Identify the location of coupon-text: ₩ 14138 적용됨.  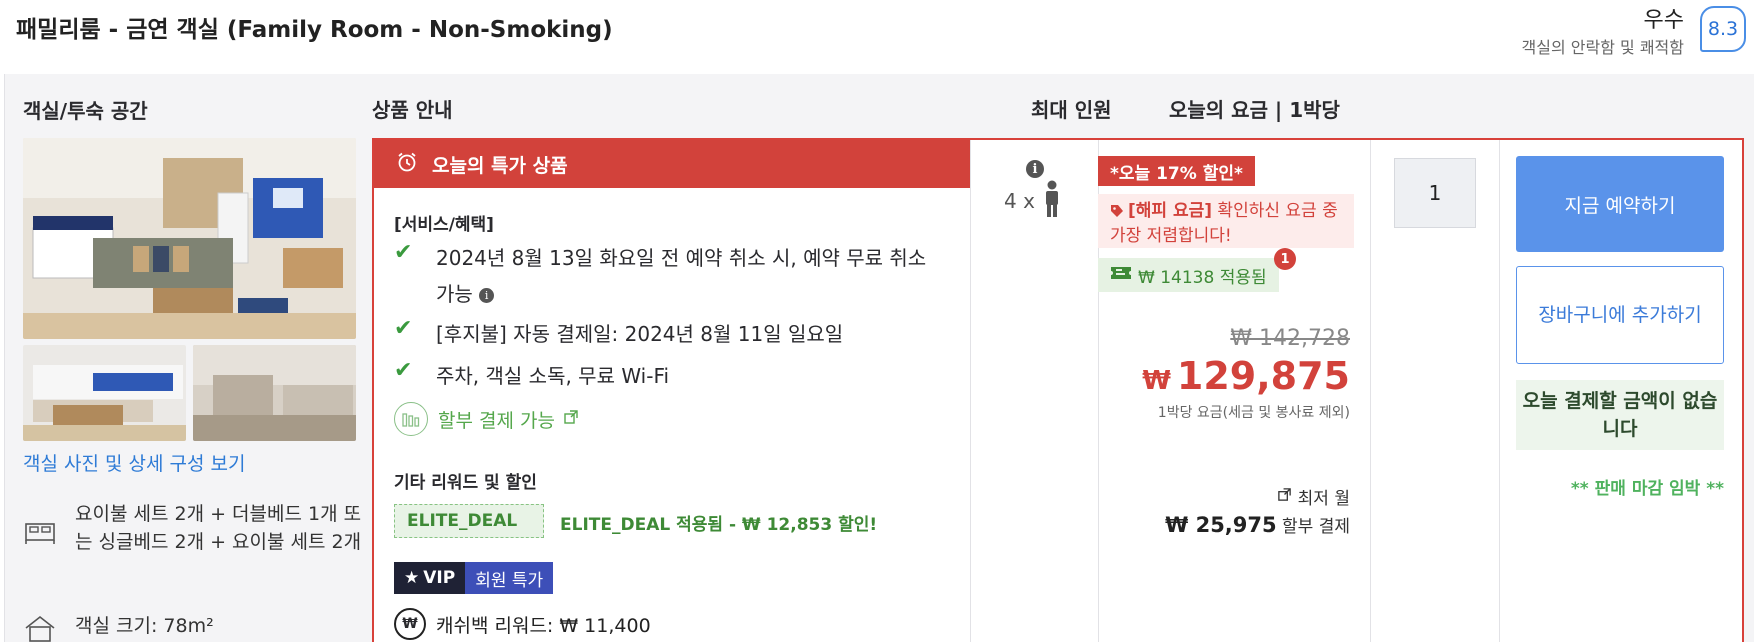
(1202, 277).